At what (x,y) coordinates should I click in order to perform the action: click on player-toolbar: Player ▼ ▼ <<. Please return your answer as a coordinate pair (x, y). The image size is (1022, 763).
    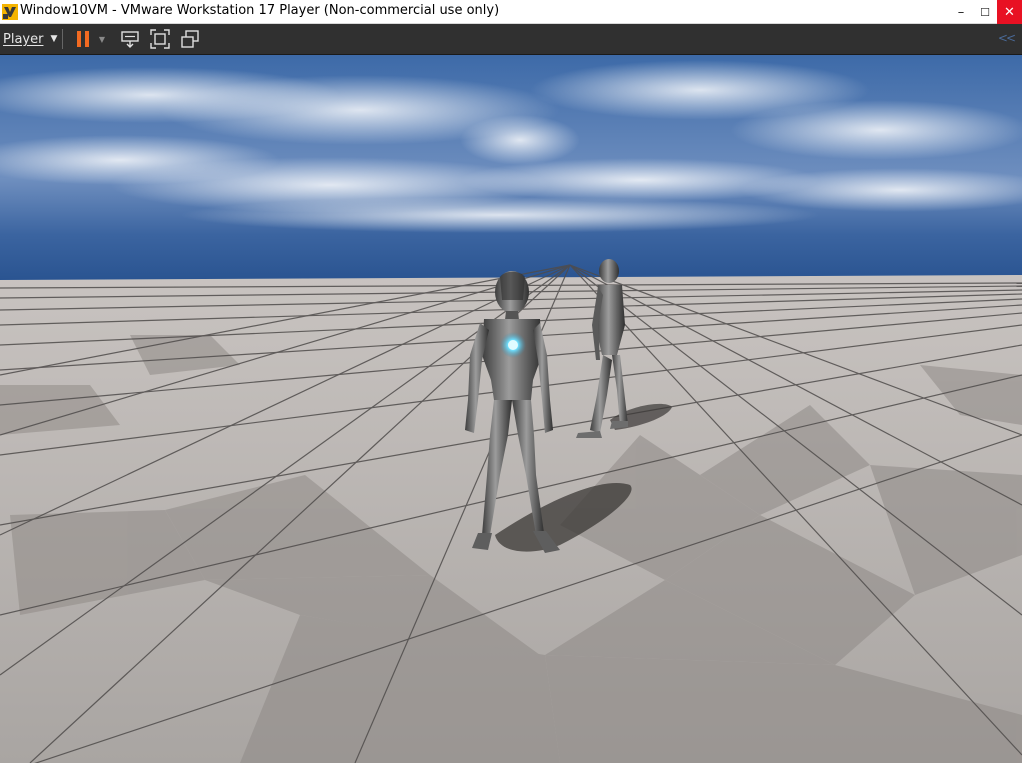
    Looking at the image, I should click on (511, 39).